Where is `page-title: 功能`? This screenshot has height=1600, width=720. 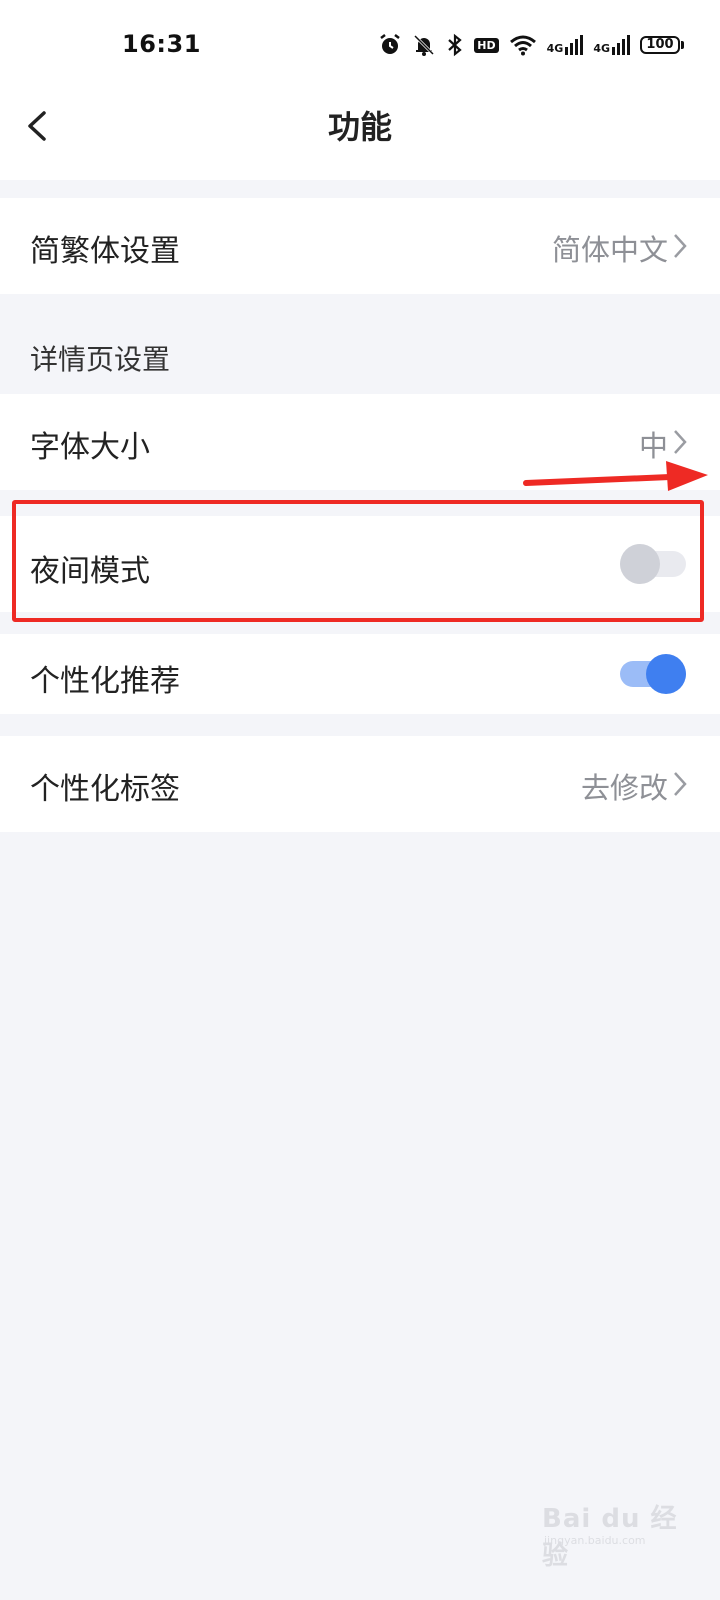 page-title: 功能 is located at coordinates (359, 127).